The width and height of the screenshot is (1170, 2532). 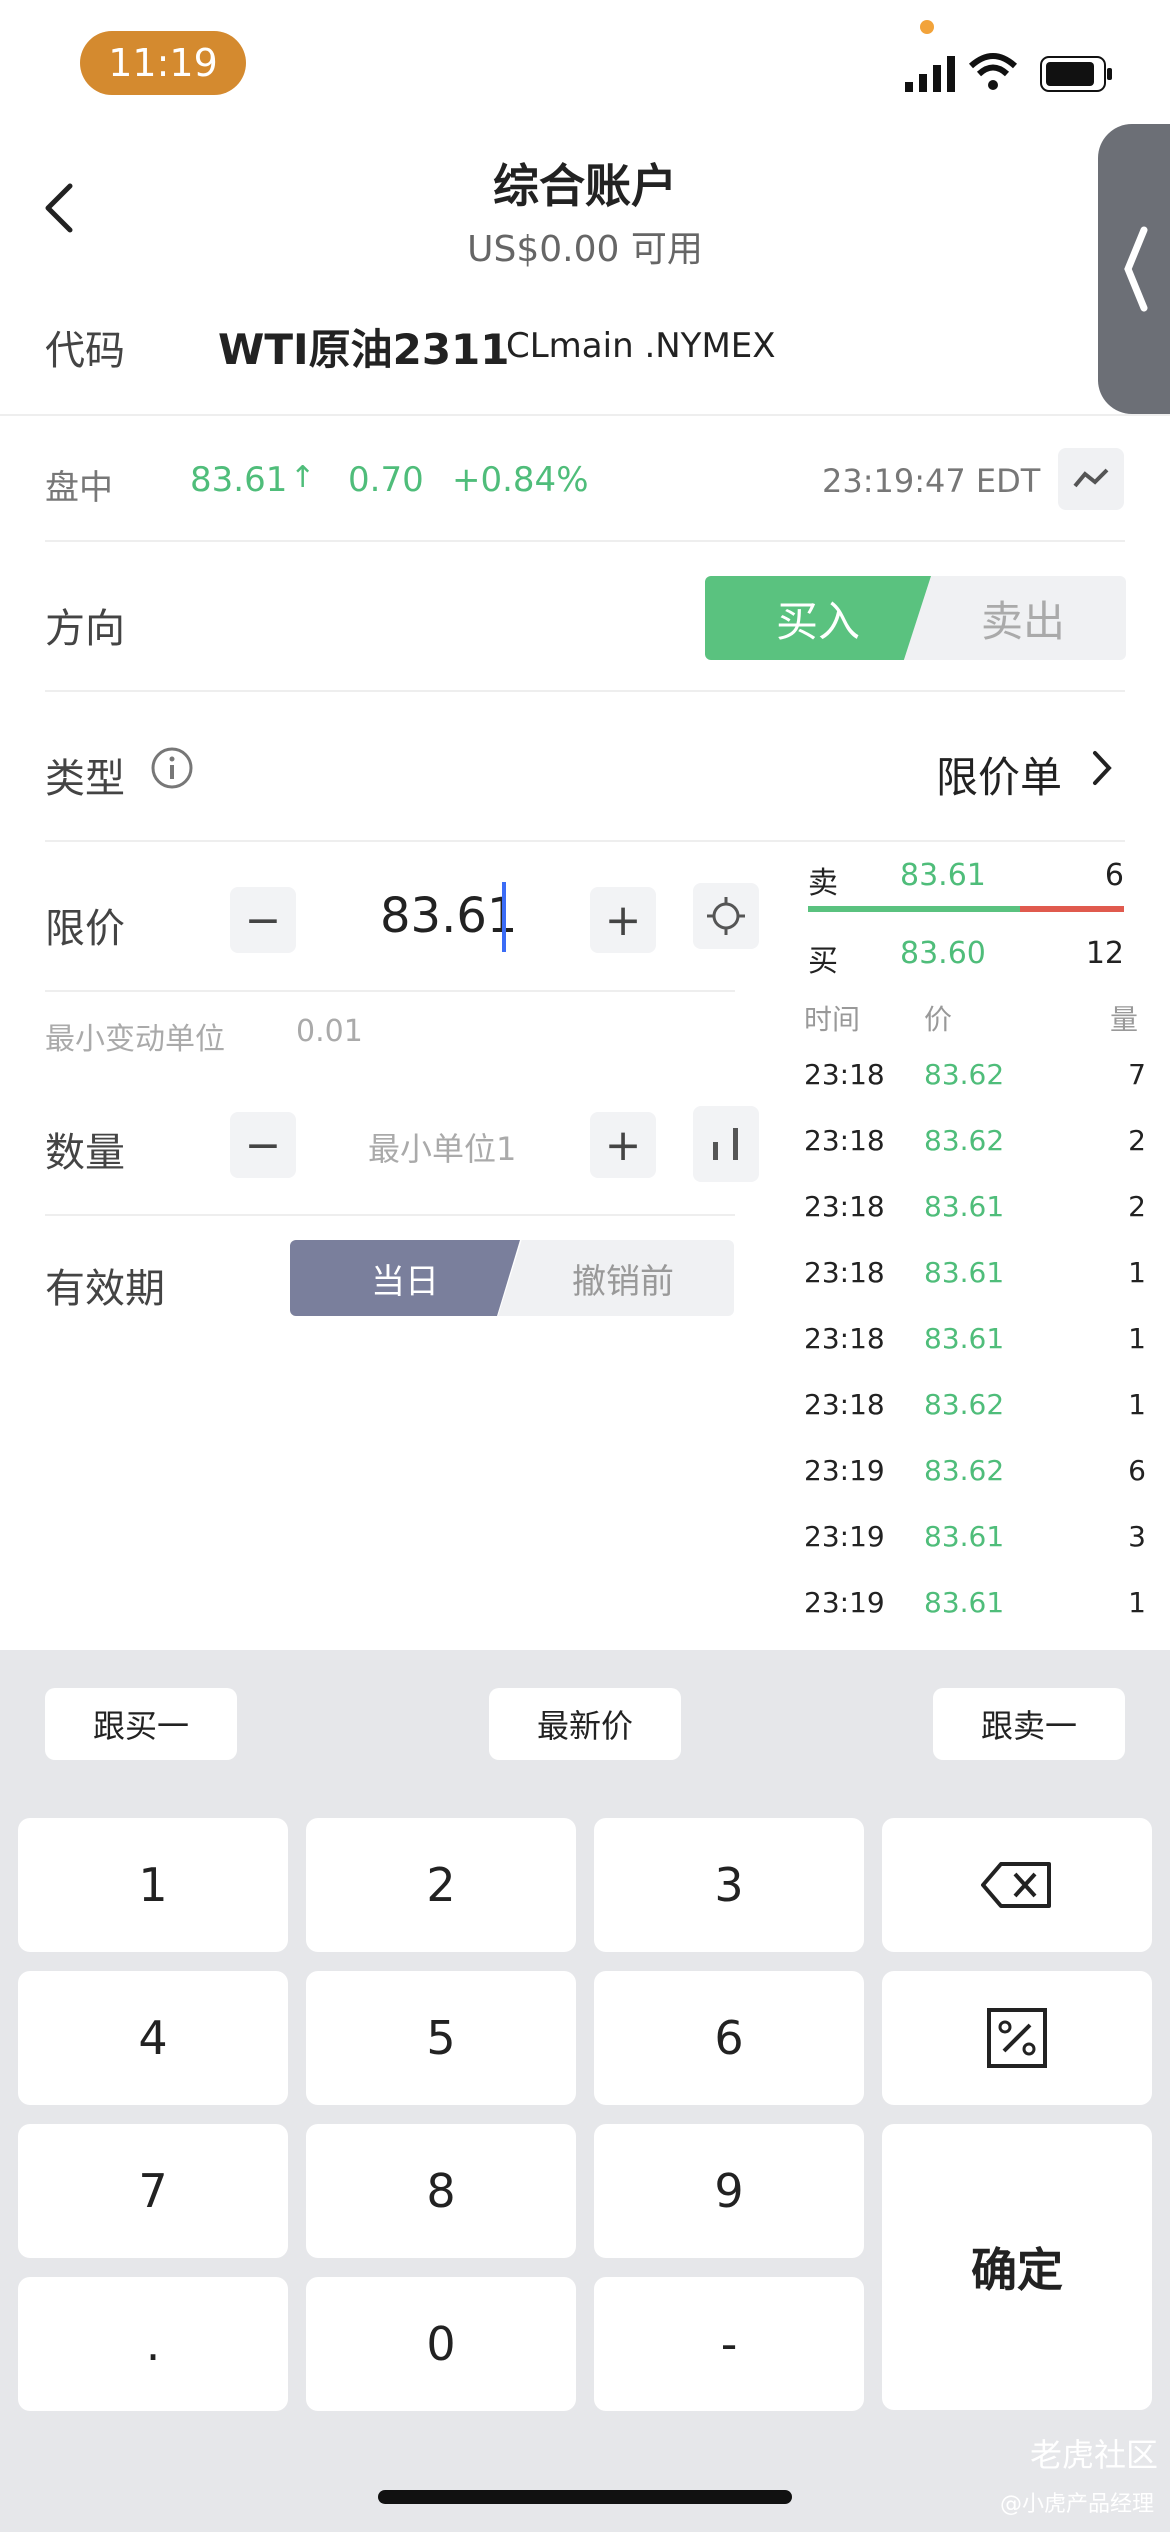 I want to click on key-8: 8, so click(x=441, y=2191).